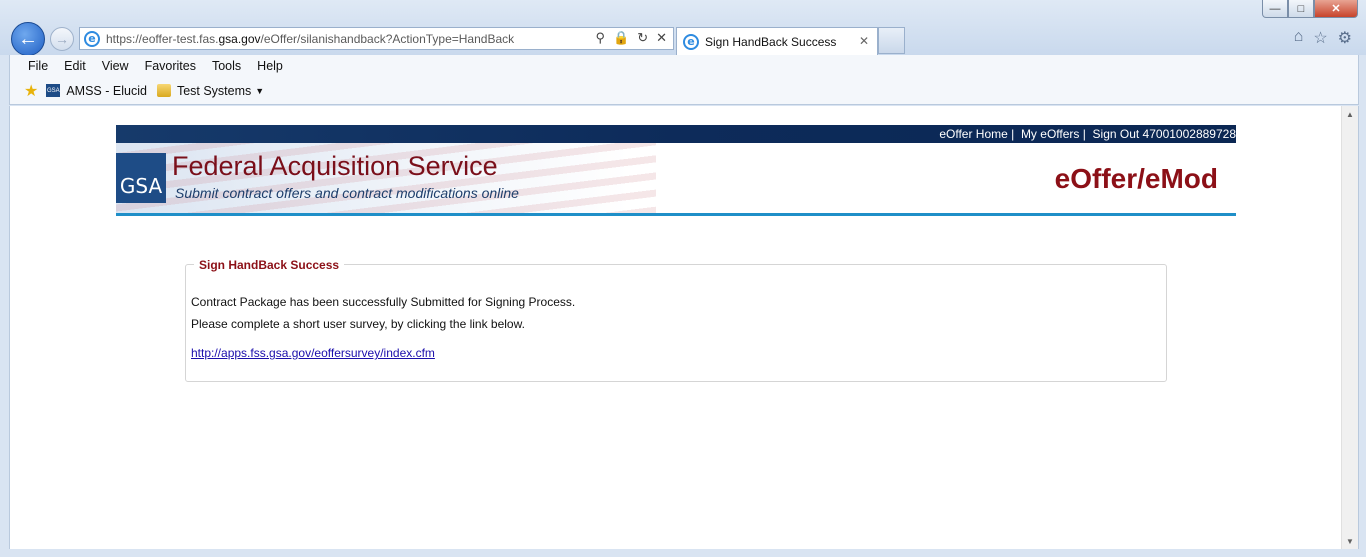  I want to click on browser-tools: ⌂ ☆ ⚙, so click(1323, 38).